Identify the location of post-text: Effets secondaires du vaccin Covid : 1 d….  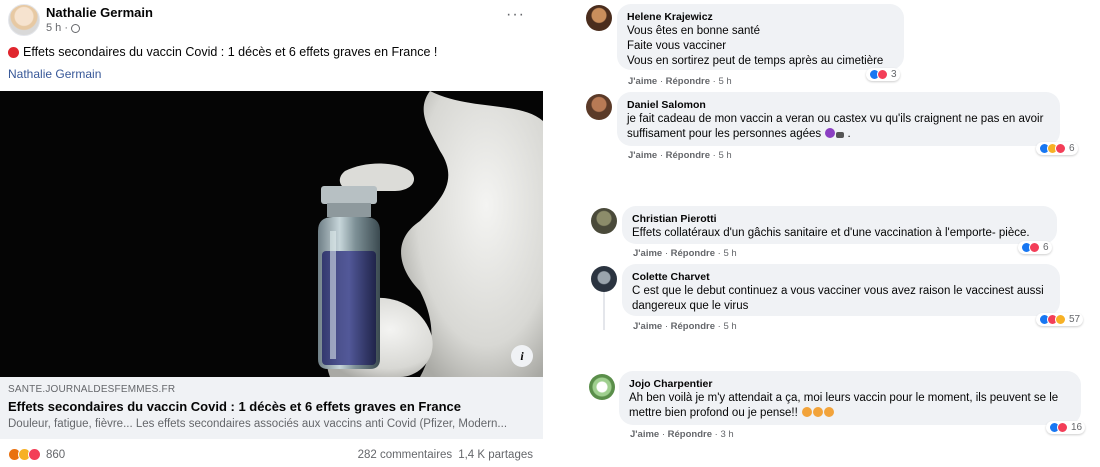
(222, 52).